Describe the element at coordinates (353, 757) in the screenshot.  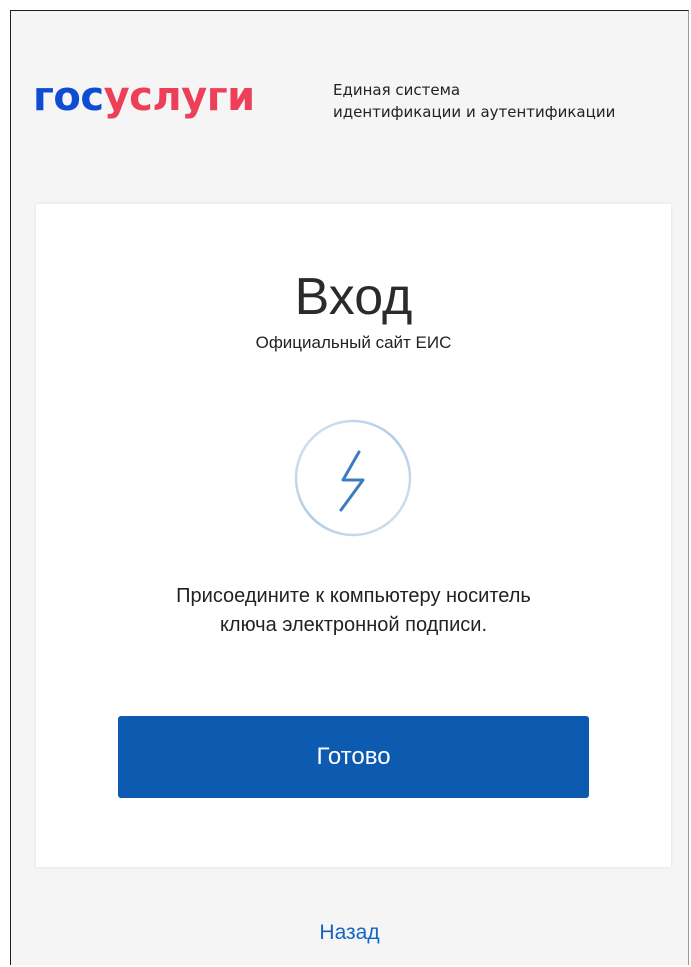
I see `done-button: Готово` at that location.